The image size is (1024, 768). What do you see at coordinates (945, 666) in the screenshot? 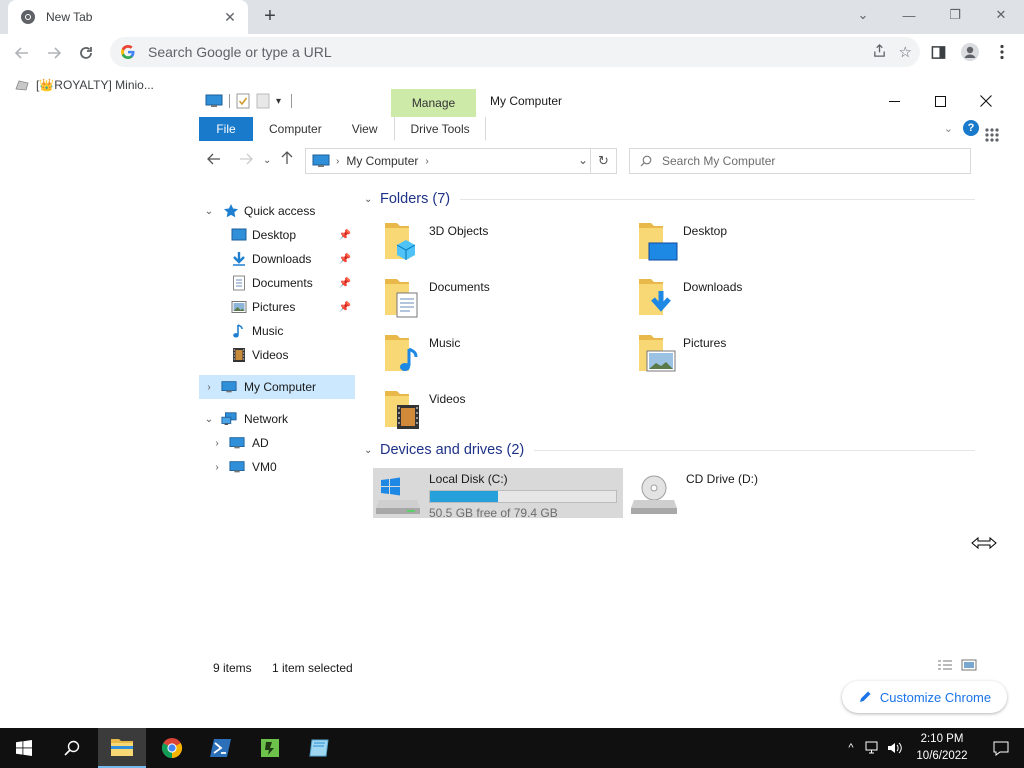
I see `details-view-icon` at bounding box center [945, 666].